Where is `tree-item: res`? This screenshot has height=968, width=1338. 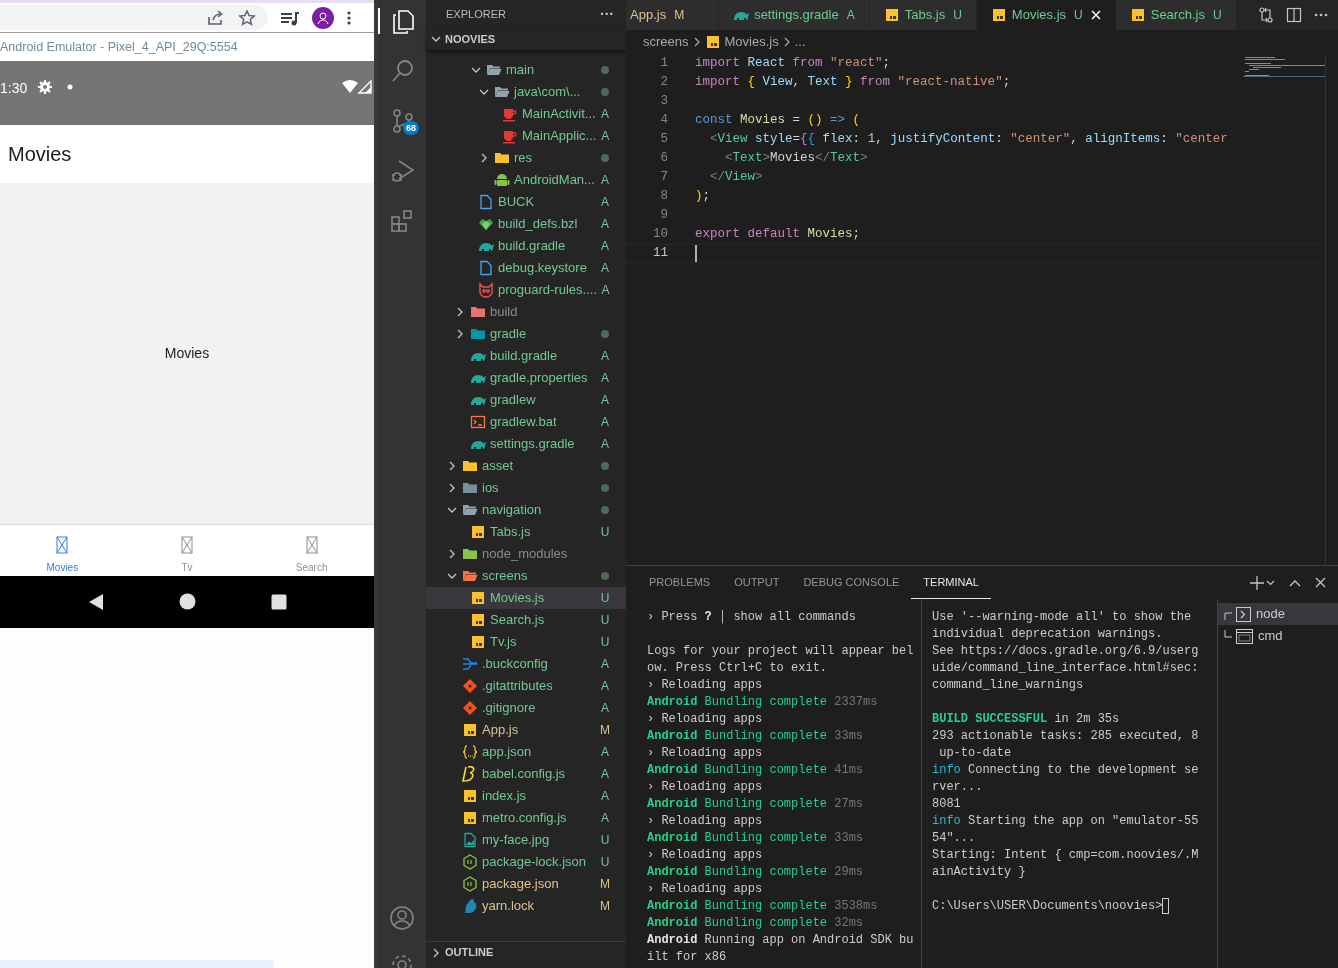
tree-item: res is located at coordinates (526, 158).